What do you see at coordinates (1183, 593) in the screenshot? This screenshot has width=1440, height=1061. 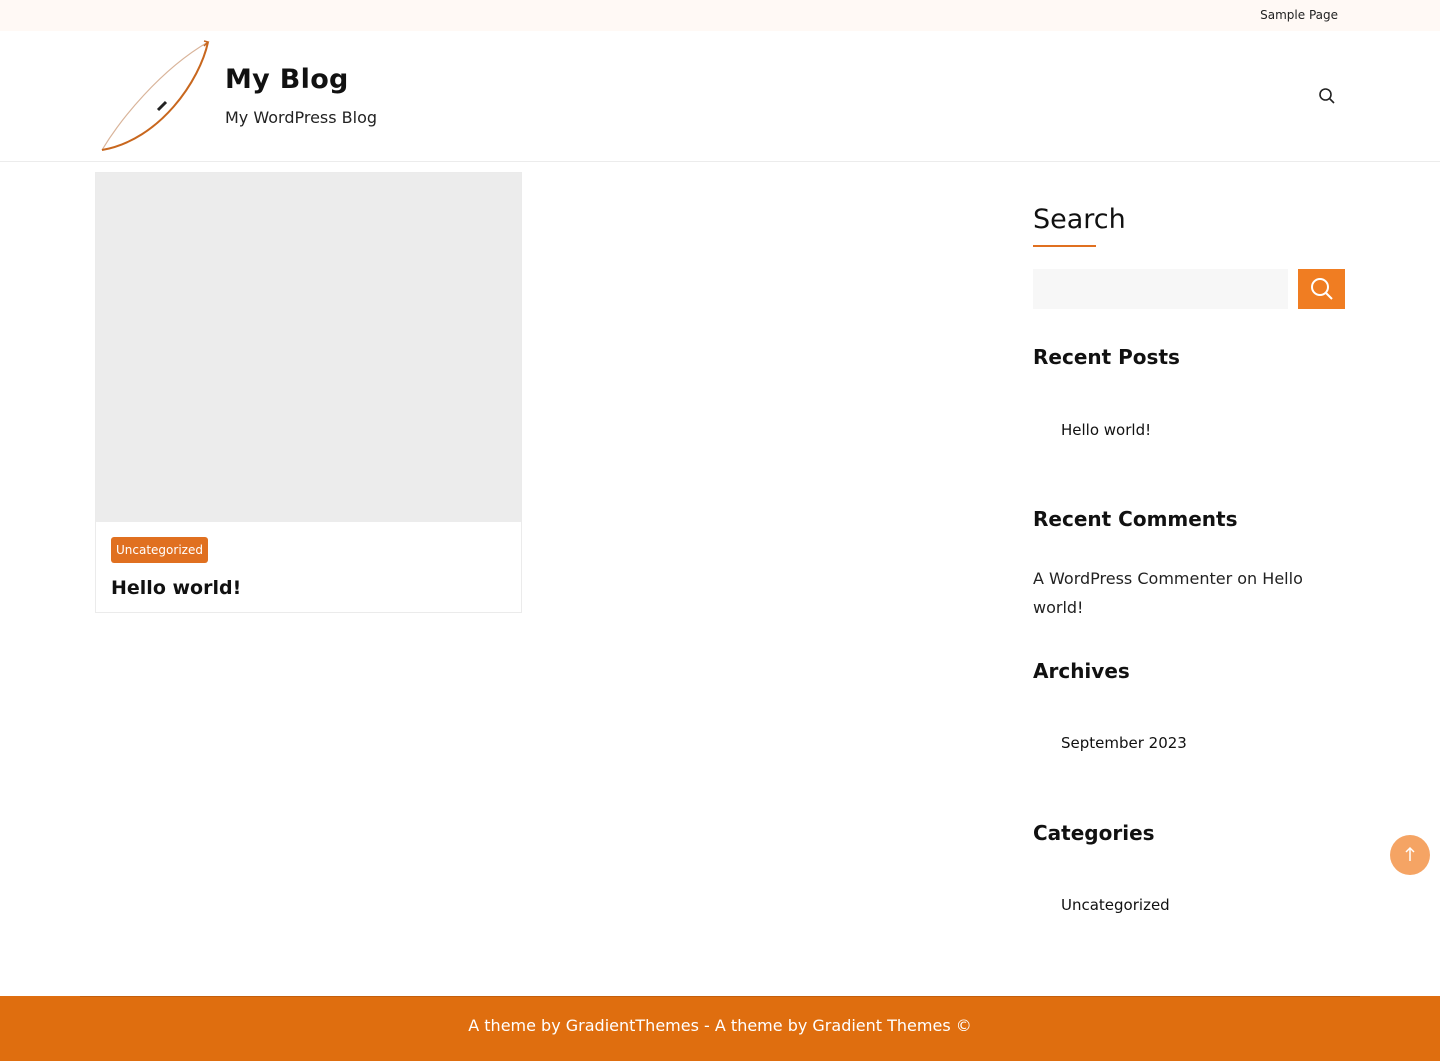 I see `recent-comment: A WordPress Commenter on Hello world!` at bounding box center [1183, 593].